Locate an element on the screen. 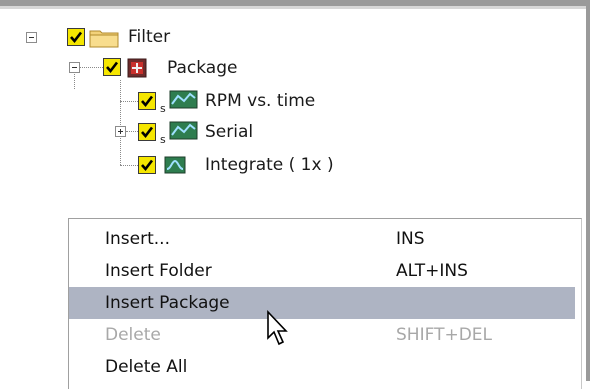  tree-item-label-integrate: Integrate ( 1x ) is located at coordinates (269, 165).